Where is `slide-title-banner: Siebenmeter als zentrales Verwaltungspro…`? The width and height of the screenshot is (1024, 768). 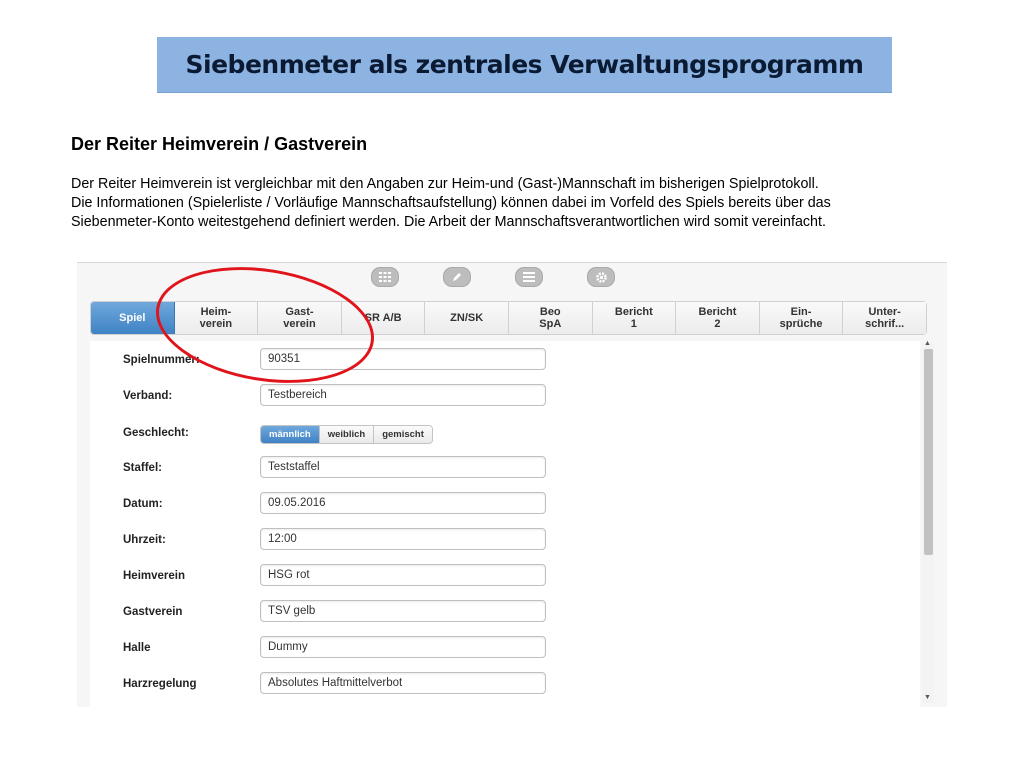
slide-title-banner: Siebenmeter als zentrales Verwaltungspro… is located at coordinates (524, 65).